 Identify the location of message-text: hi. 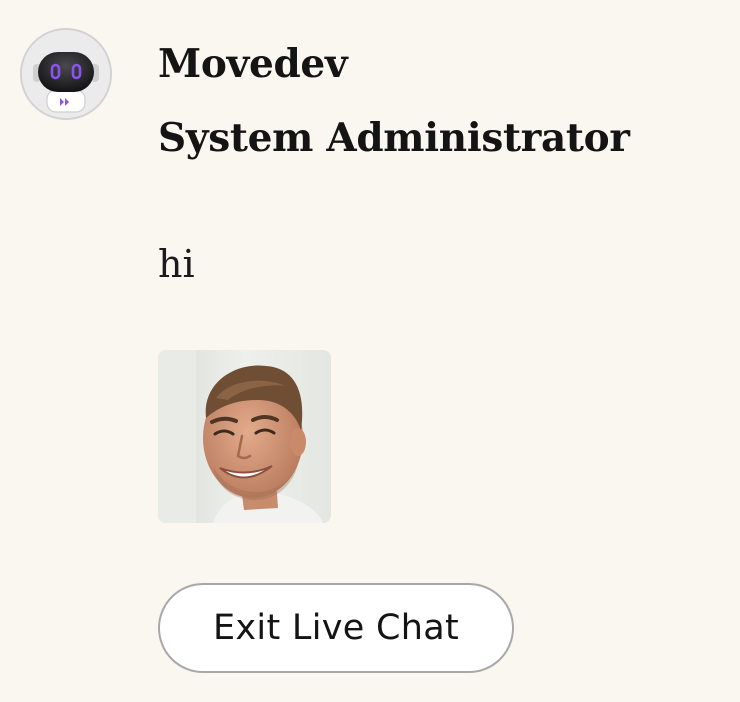
(176, 264).